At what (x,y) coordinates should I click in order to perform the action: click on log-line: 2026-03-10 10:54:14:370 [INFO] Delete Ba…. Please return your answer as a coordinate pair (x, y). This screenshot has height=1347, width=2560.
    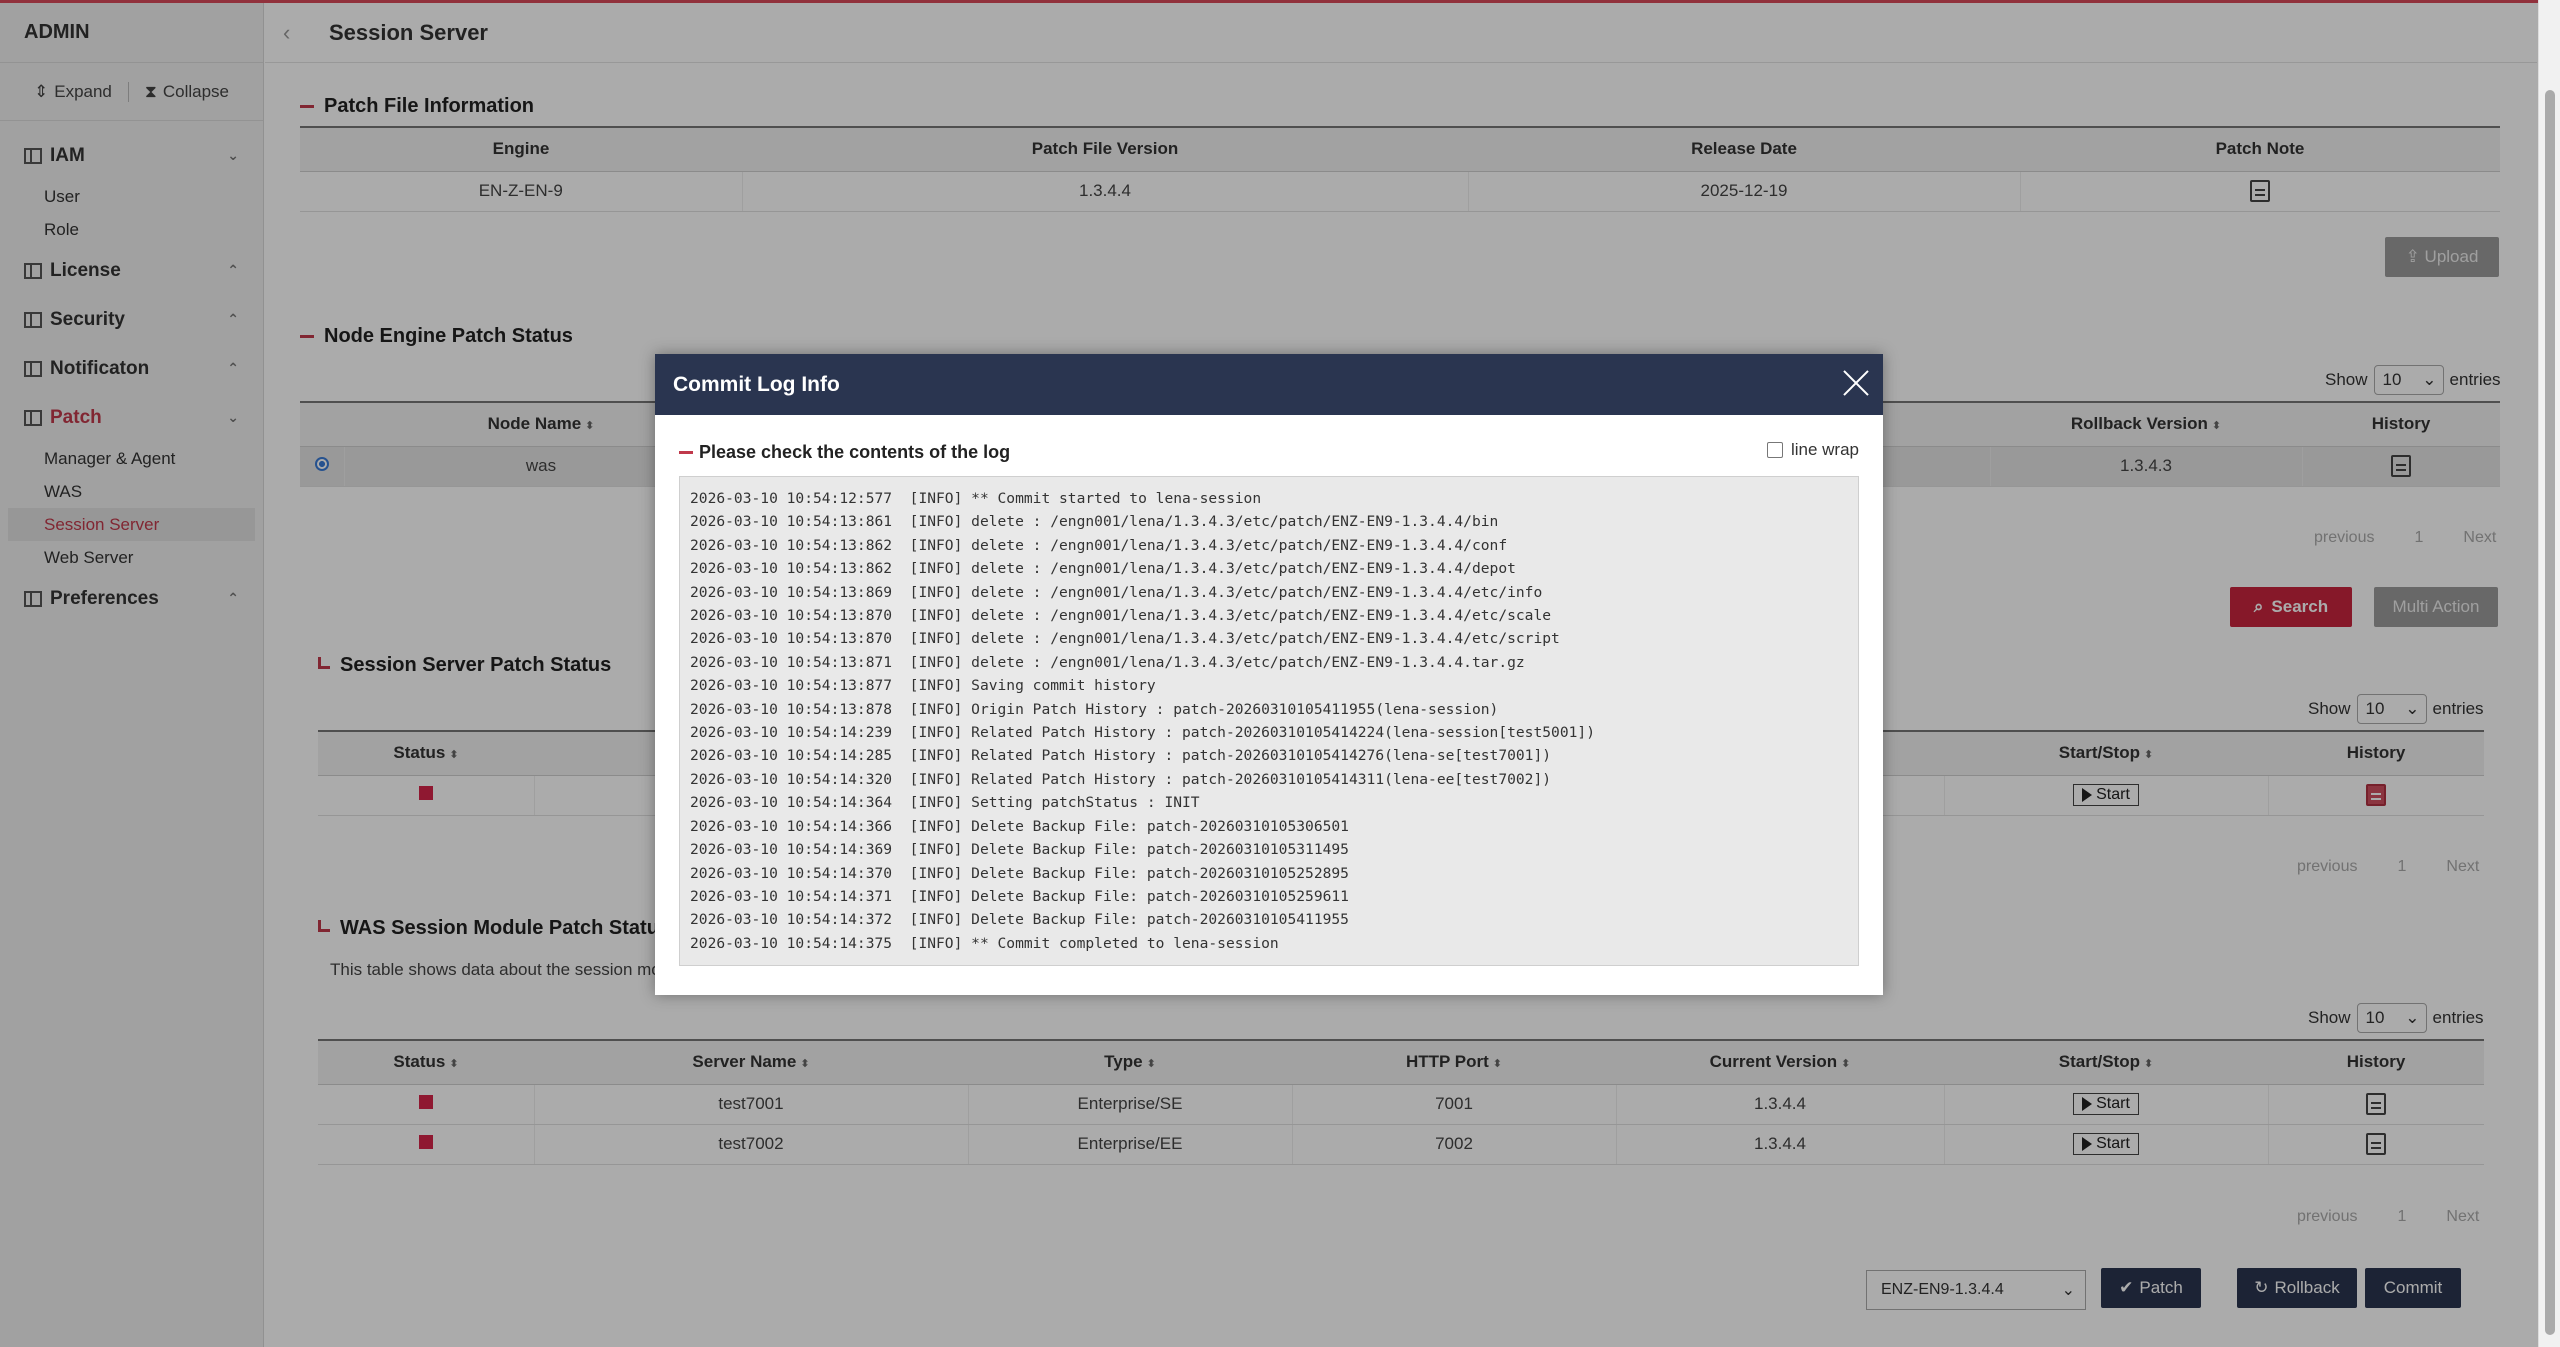
    Looking at the image, I should click on (1019, 873).